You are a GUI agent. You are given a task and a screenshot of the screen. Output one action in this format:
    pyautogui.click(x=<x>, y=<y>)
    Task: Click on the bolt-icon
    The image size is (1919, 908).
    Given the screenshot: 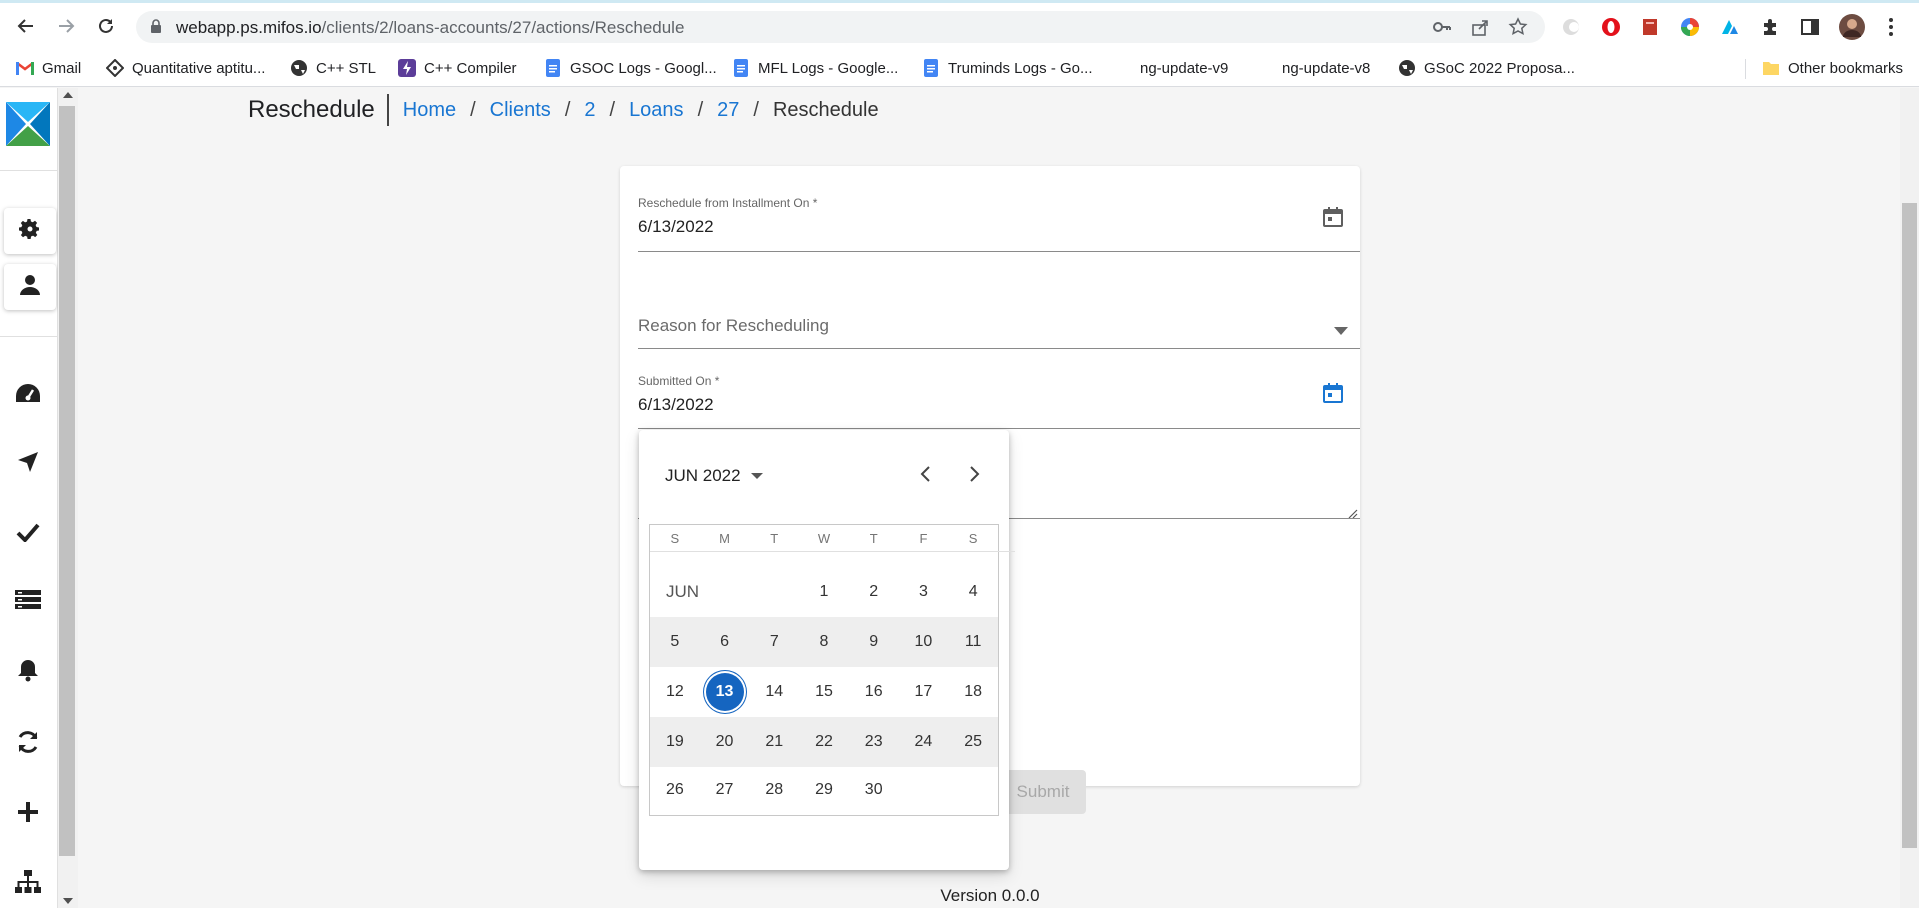 What is the action you would take?
    pyautogui.click(x=407, y=68)
    